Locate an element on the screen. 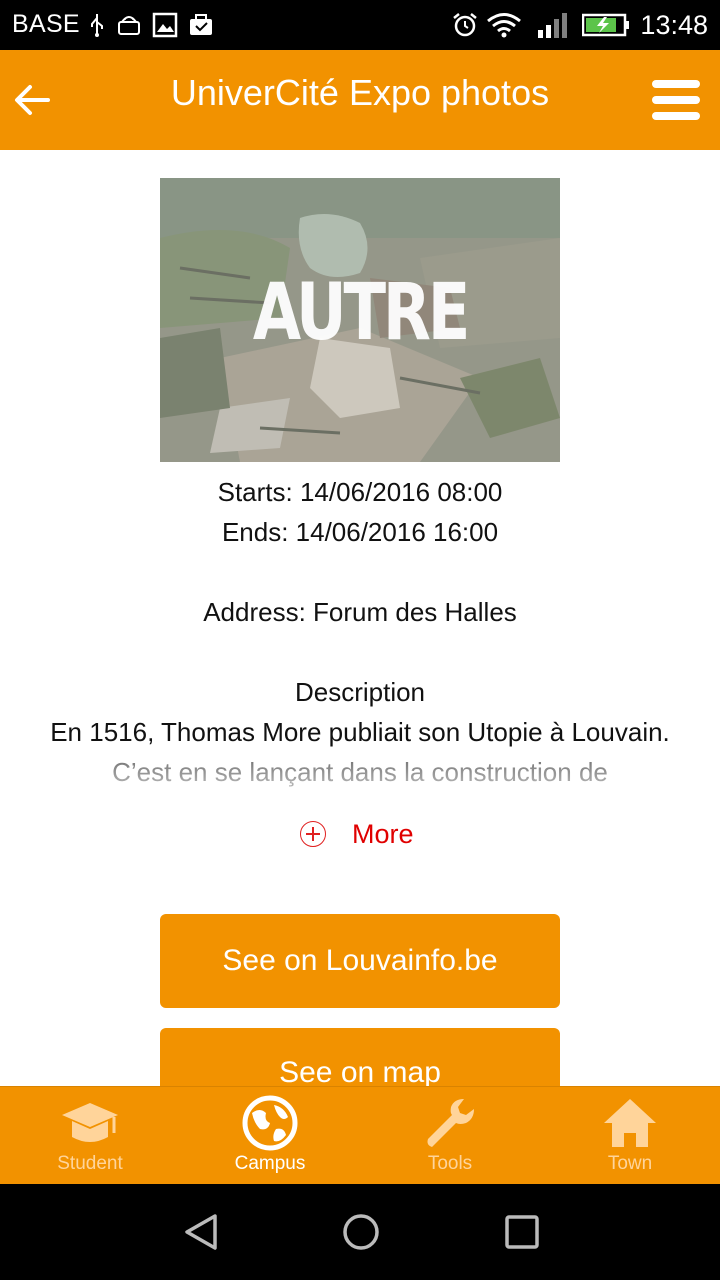 The width and height of the screenshot is (720, 1280). app-bar: UniverCité Expo photos is located at coordinates (360, 100).